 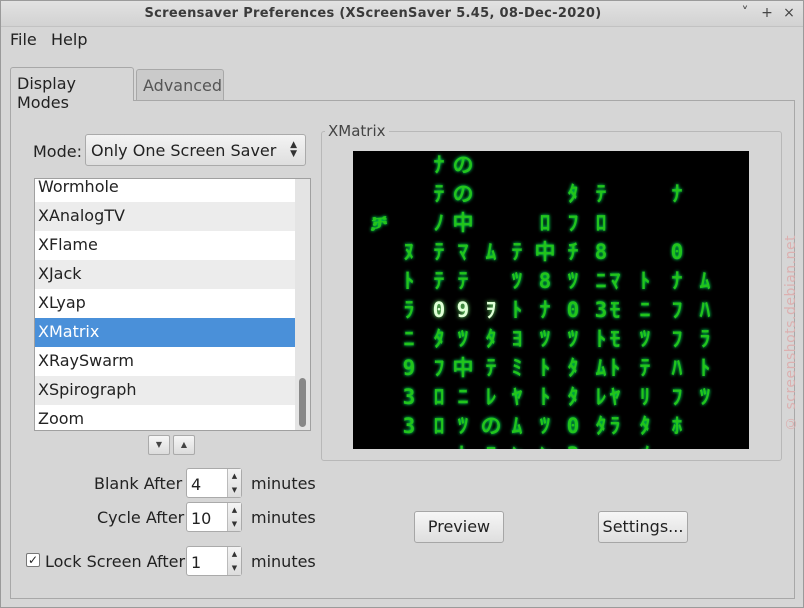 What do you see at coordinates (57, 151) in the screenshot?
I see `mode-label: Mode:` at bounding box center [57, 151].